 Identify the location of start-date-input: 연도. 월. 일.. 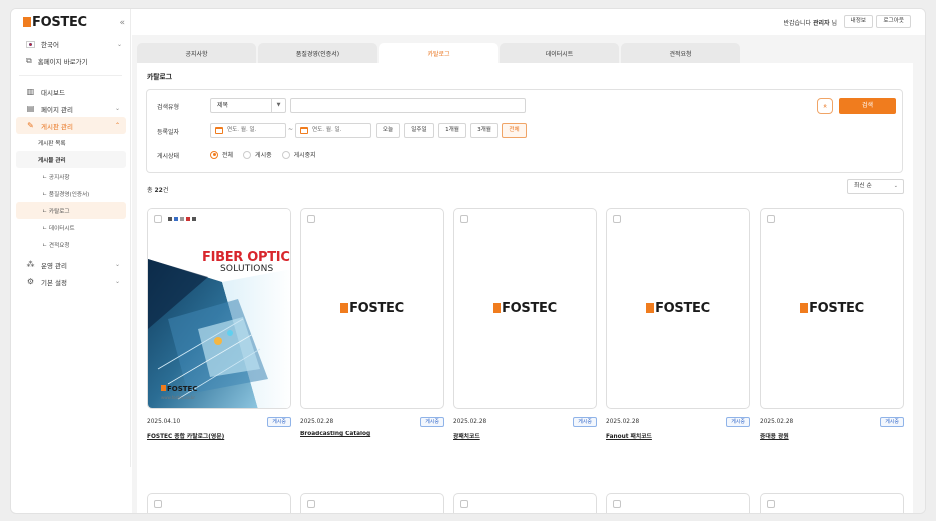
(248, 130).